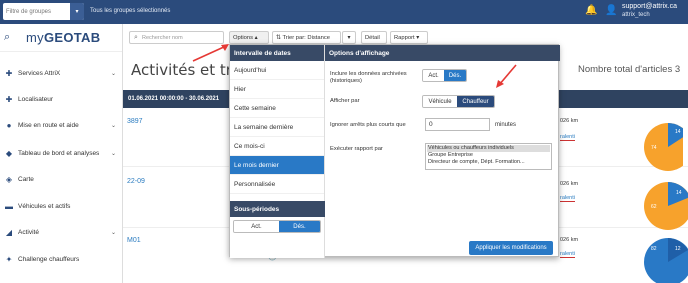  I want to click on activity-icon: ◢, so click(9, 232).